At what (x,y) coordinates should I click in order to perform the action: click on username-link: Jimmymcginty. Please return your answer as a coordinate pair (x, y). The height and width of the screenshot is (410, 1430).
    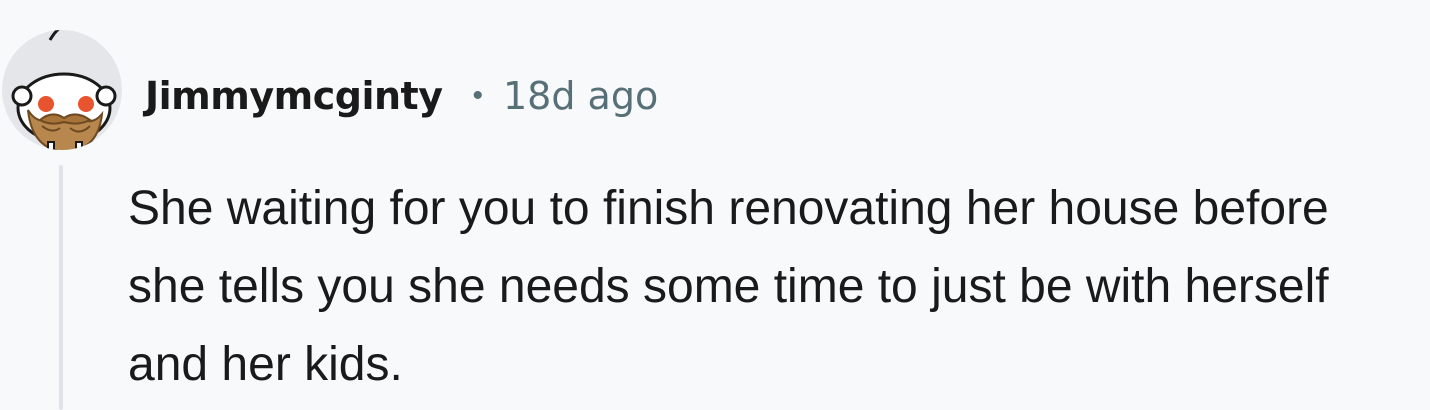
    Looking at the image, I should click on (294, 96).